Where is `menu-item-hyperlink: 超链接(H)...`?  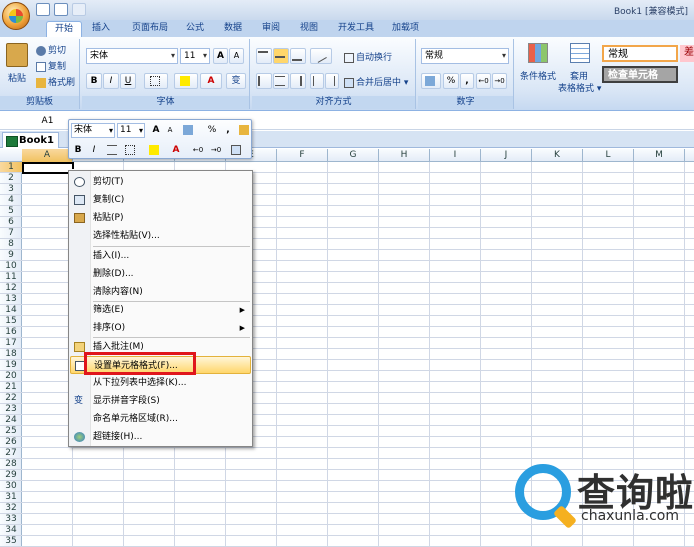
menu-item-hyperlink: 超链接(H)... is located at coordinates (160, 437).